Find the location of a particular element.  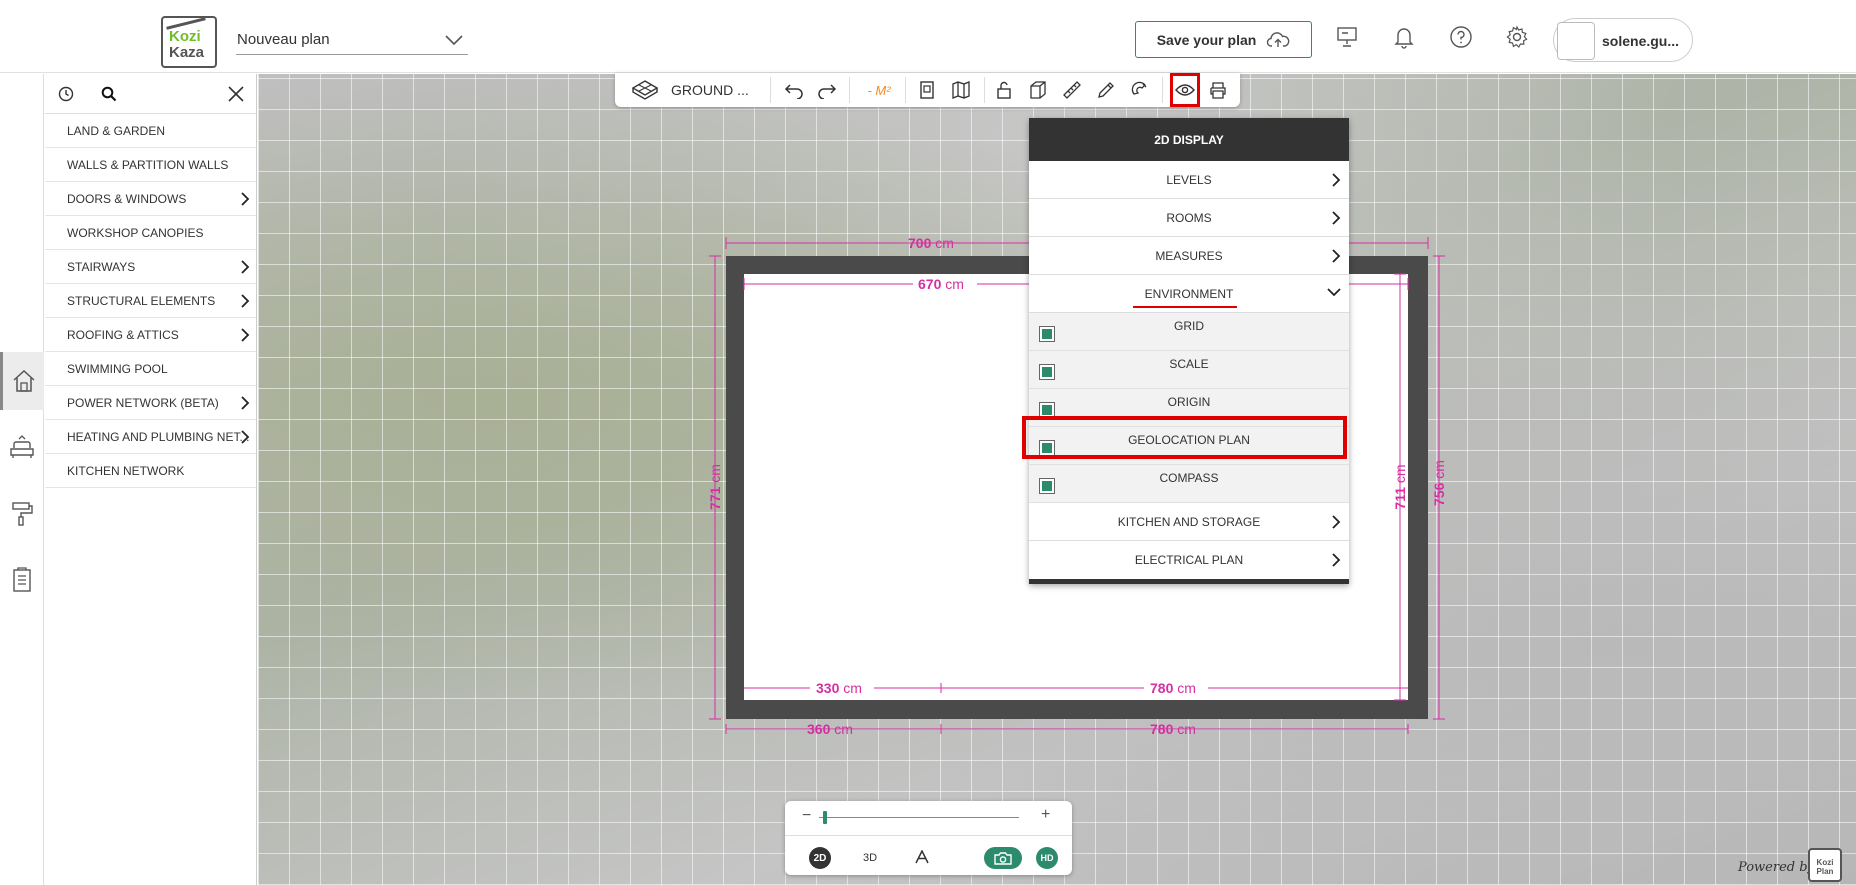

menu-measures: MEASURES is located at coordinates (1189, 256).